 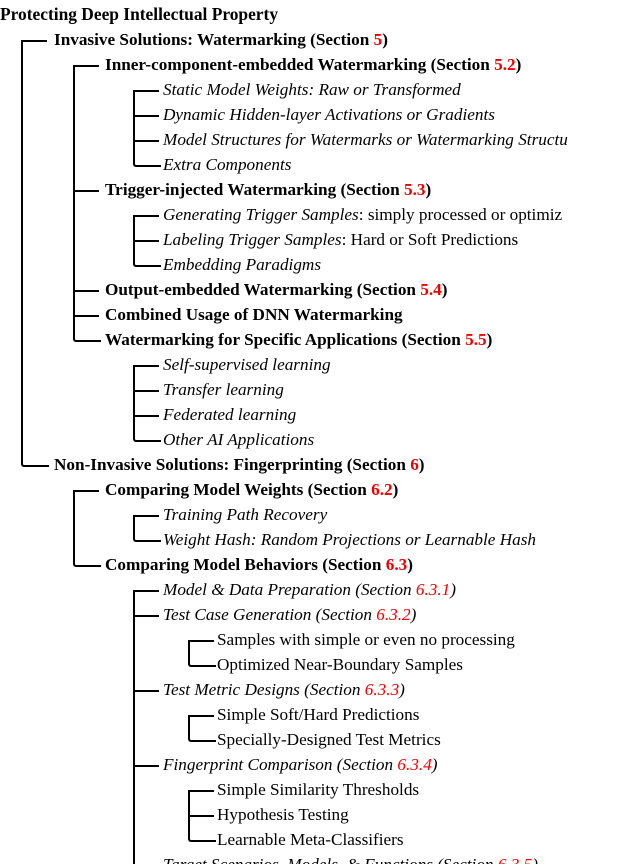 I want to click on tree-node: Fingerprint Comparison (Section 6.3.4), so click(x=320, y=764).